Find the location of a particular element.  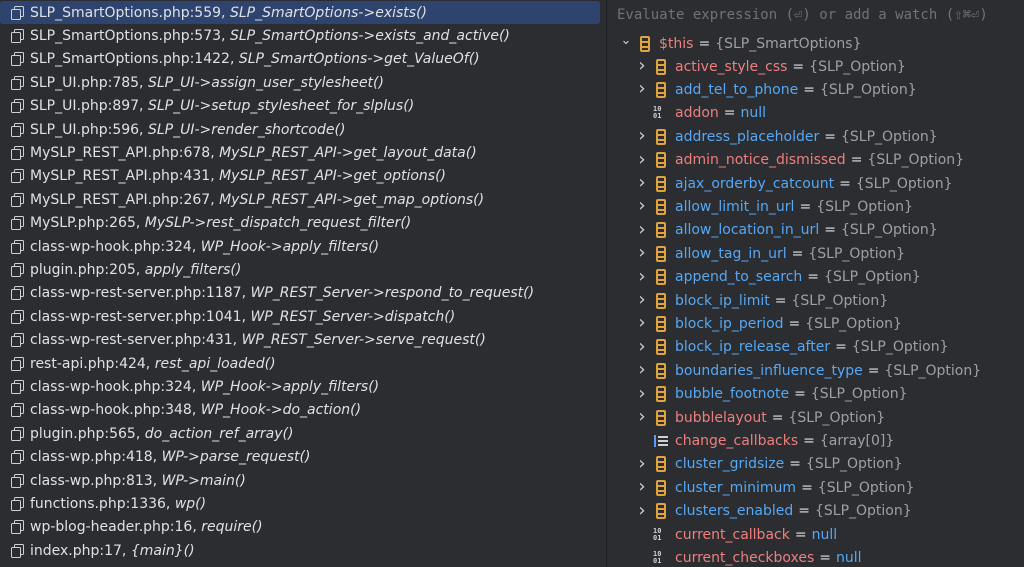

frame-file-location: MySLP_REST_API.php:678, is located at coordinates (122, 152).